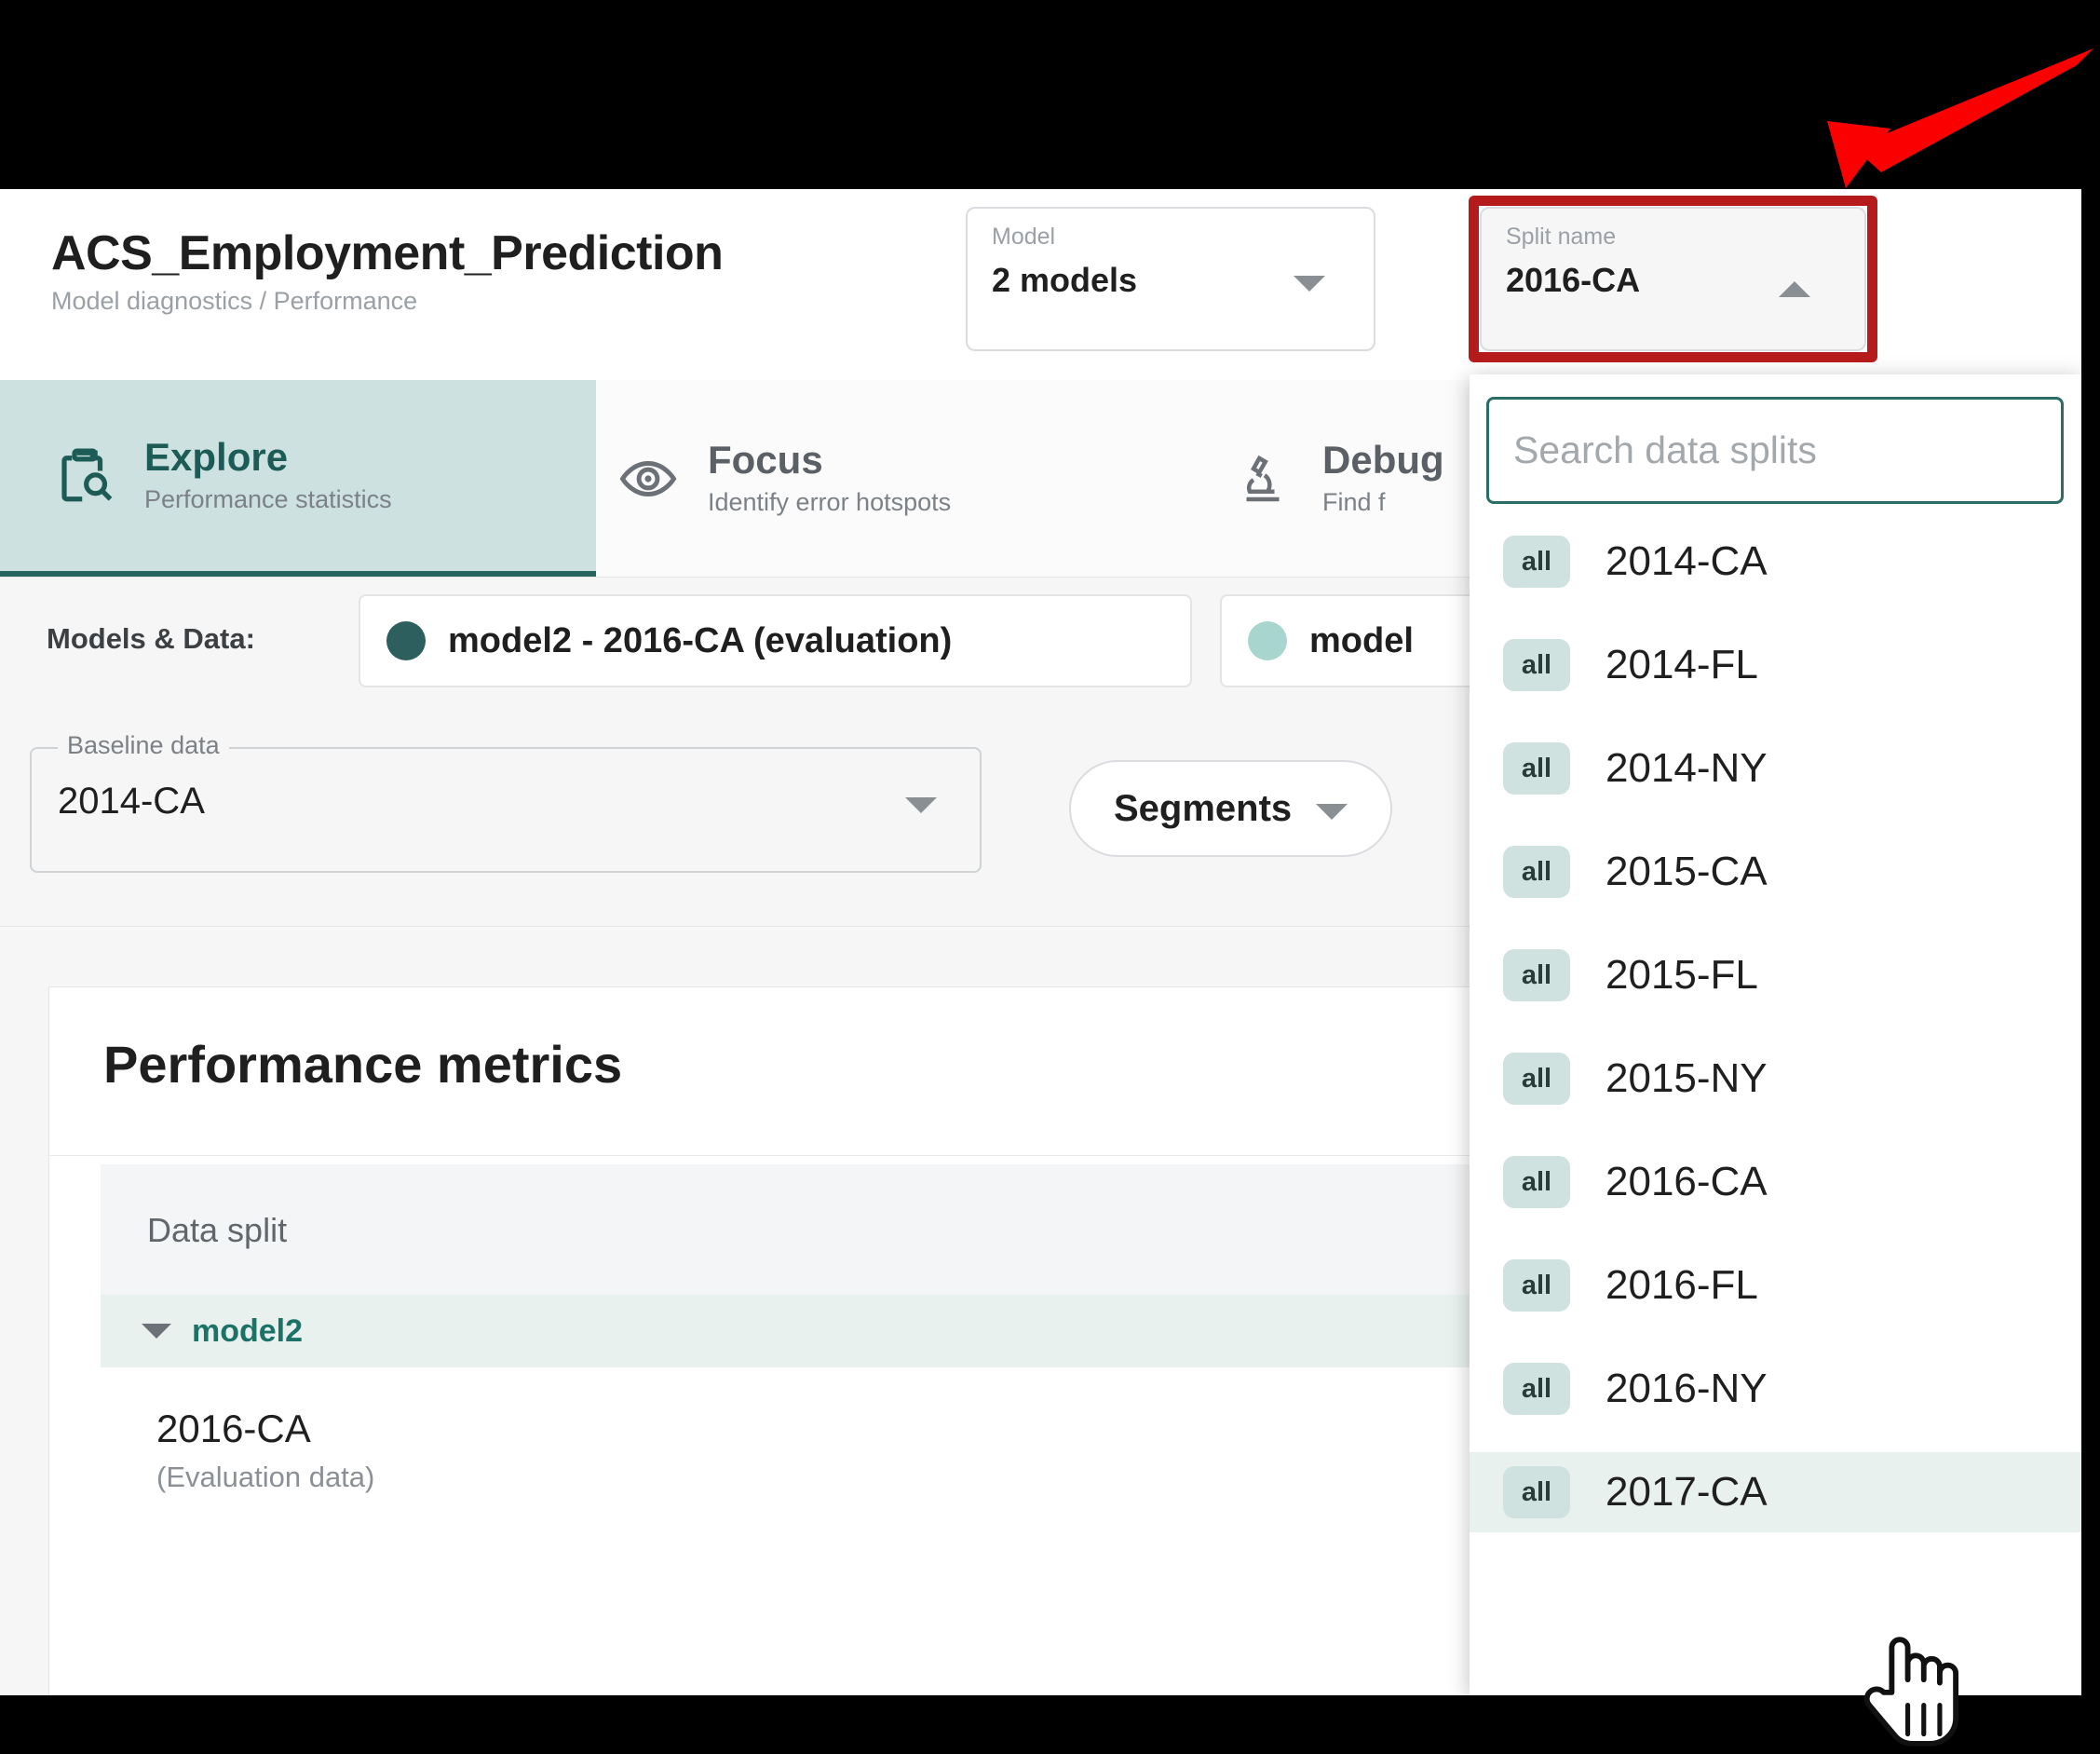 The height and width of the screenshot is (1754, 2100). I want to click on baseline-data-select: Baseline data 2014-CA, so click(506, 802).